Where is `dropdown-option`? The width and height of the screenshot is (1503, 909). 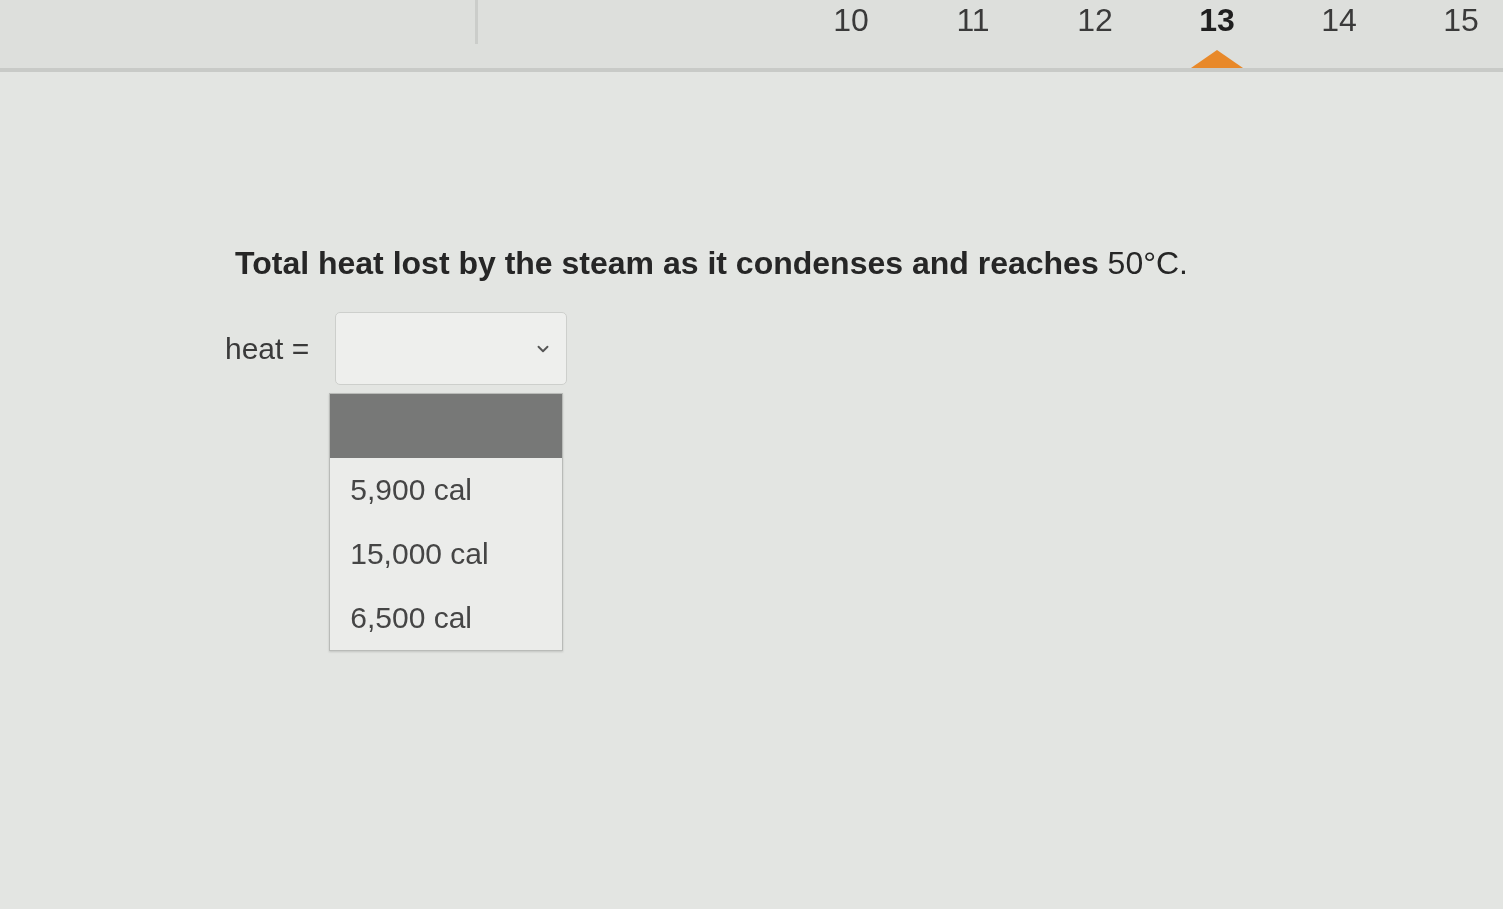 dropdown-option is located at coordinates (446, 426).